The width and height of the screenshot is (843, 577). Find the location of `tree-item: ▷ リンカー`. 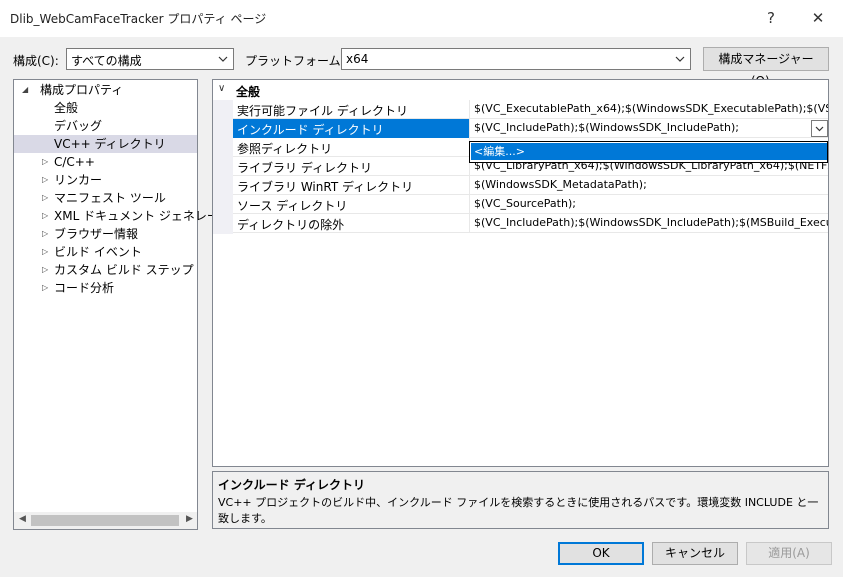

tree-item: ▷ リンカー is located at coordinates (119, 180).